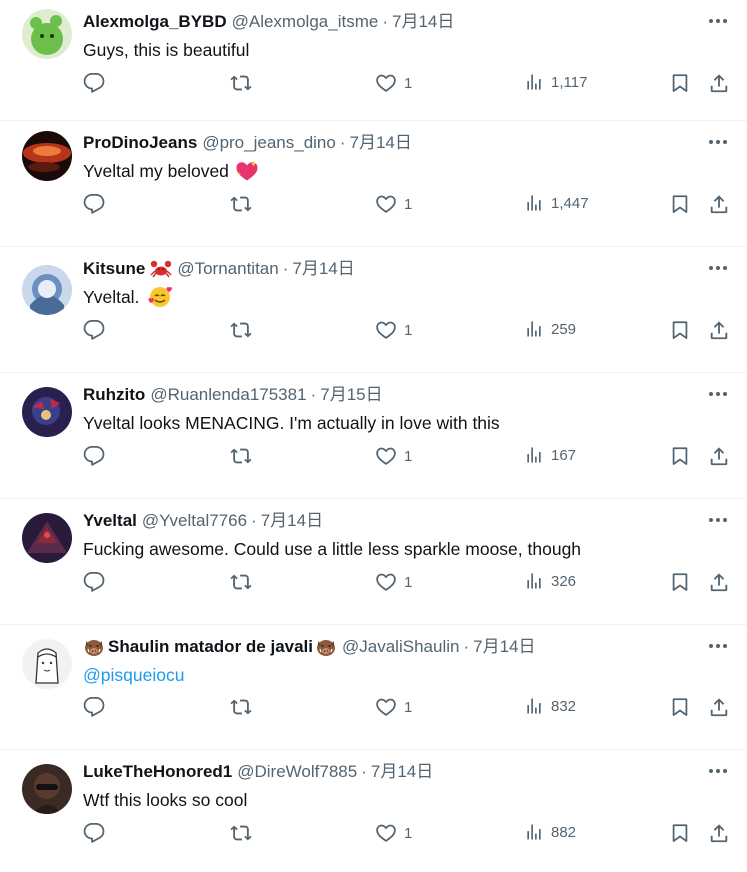 This screenshot has width=747, height=872. Describe the element at coordinates (140, 143) in the screenshot. I see `display-name: ProDinoJeans` at that location.